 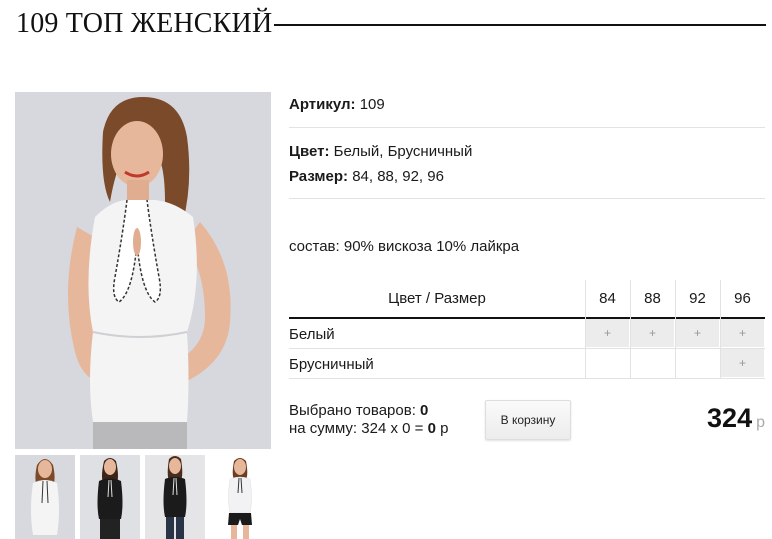 What do you see at coordinates (319, 176) in the screenshot?
I see `size-label: Размер:` at bounding box center [319, 176].